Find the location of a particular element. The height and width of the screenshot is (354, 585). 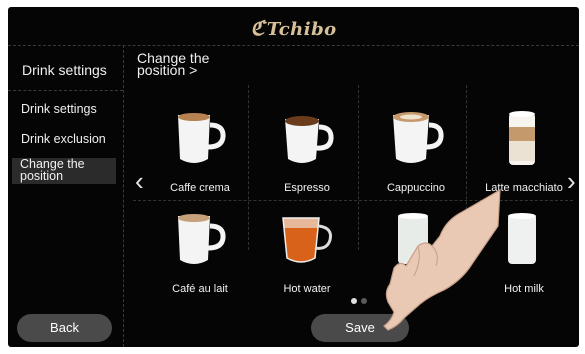

drink-label: Café au lait is located at coordinates (200, 289).